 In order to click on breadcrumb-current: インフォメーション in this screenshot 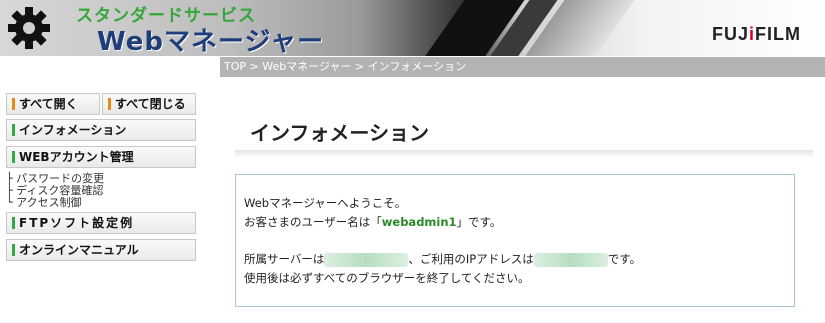, I will do `click(417, 66)`.